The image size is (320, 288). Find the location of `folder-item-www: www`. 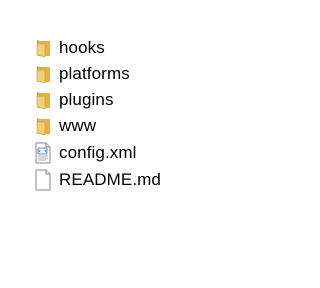

folder-item-www: www is located at coordinates (97, 126).